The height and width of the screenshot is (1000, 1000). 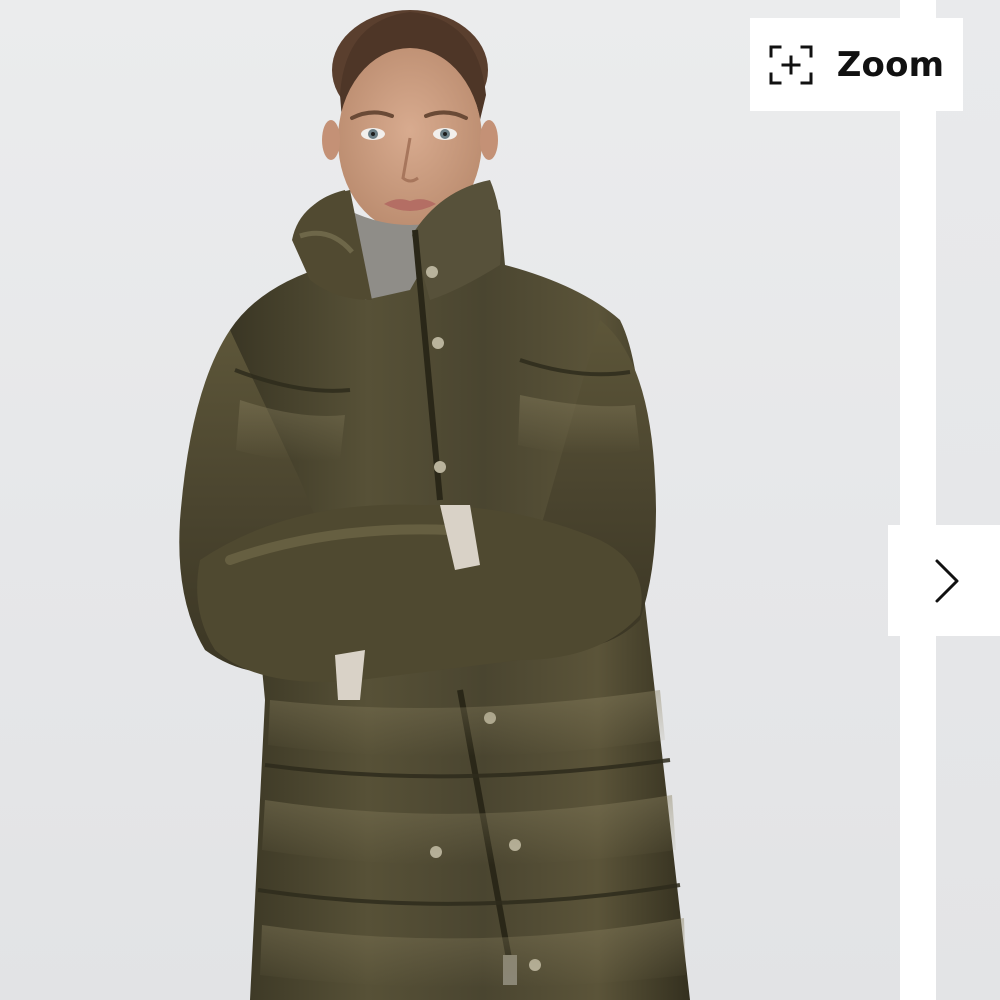 What do you see at coordinates (968, 500) in the screenshot?
I see `next-product-photo-peek` at bounding box center [968, 500].